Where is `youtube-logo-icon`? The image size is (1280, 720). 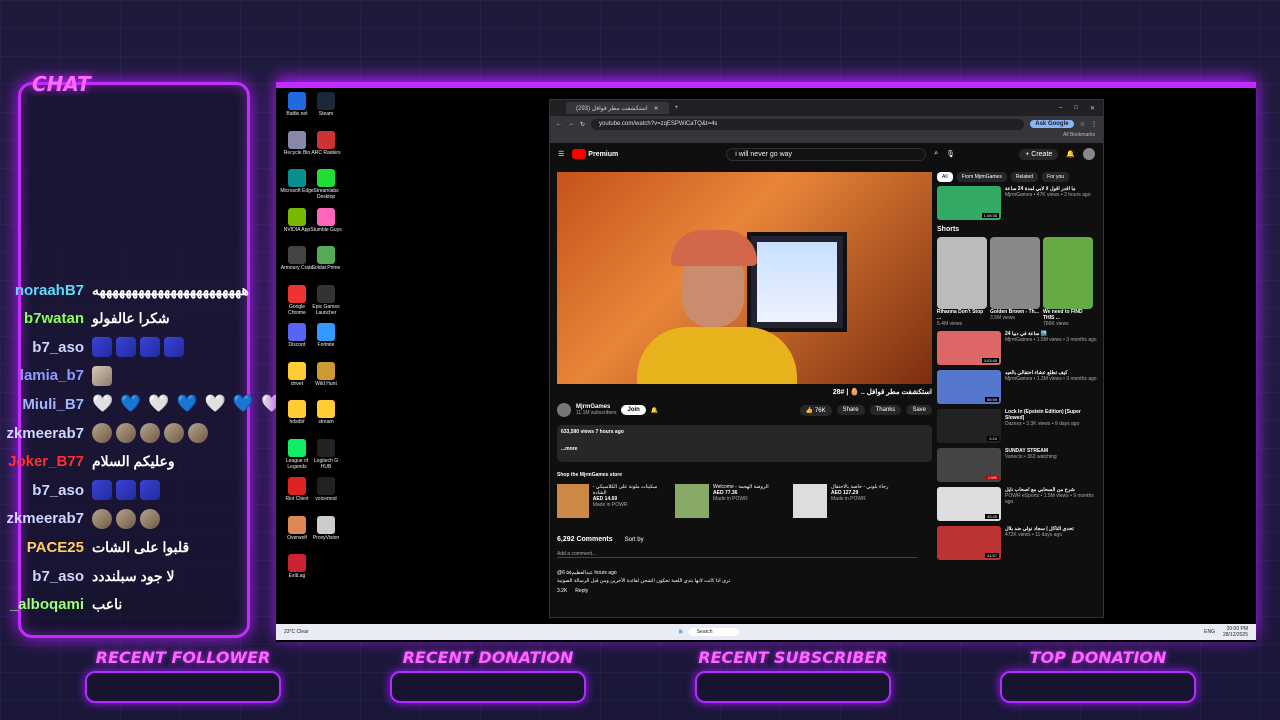
youtube-logo-icon is located at coordinates (579, 154).